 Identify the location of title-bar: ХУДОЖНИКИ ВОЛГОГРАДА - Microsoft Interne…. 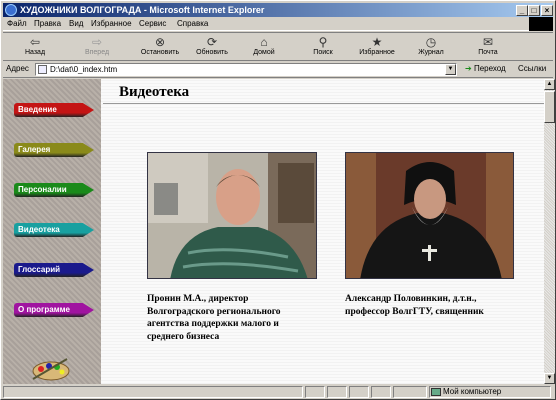
(278, 10).